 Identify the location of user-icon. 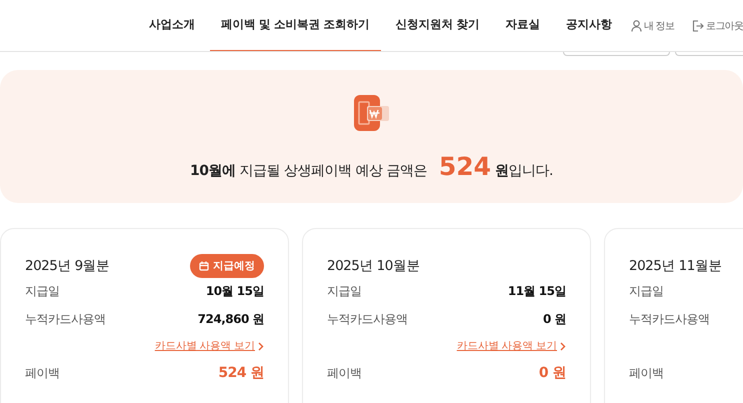
(636, 26).